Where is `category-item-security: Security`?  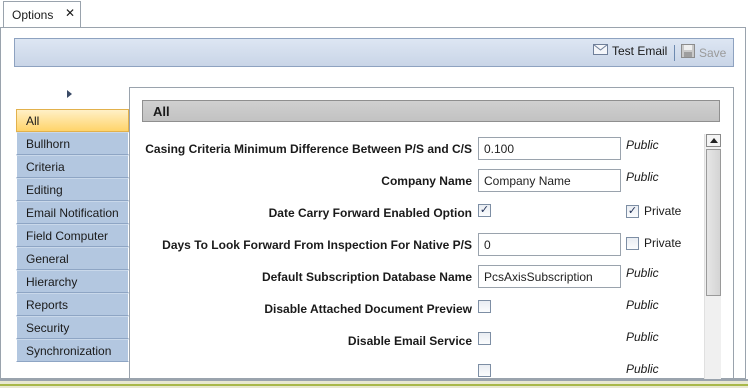
category-item-security: Security is located at coordinates (72, 327).